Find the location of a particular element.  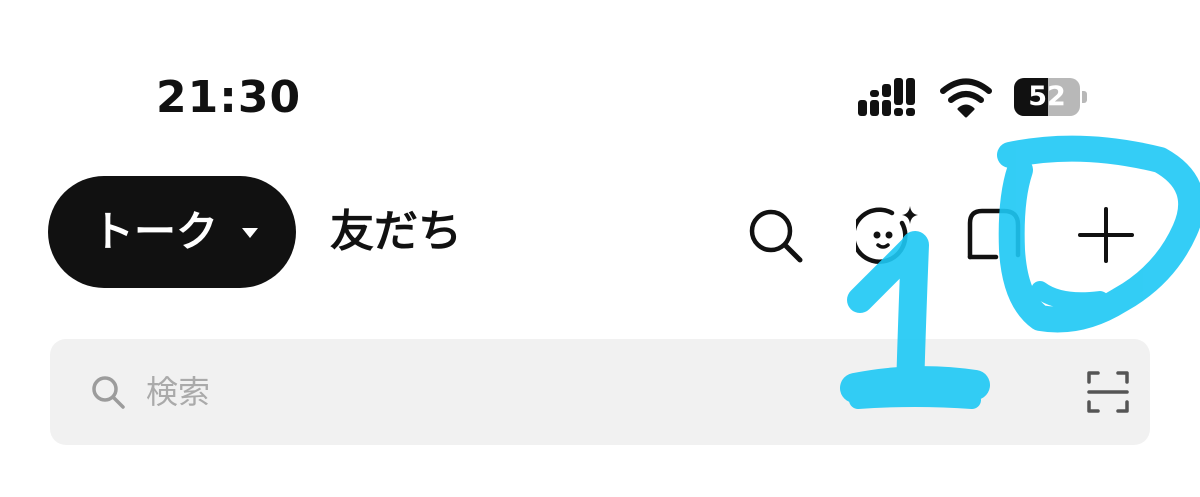

tab-talk: トーク is located at coordinates (172, 232).